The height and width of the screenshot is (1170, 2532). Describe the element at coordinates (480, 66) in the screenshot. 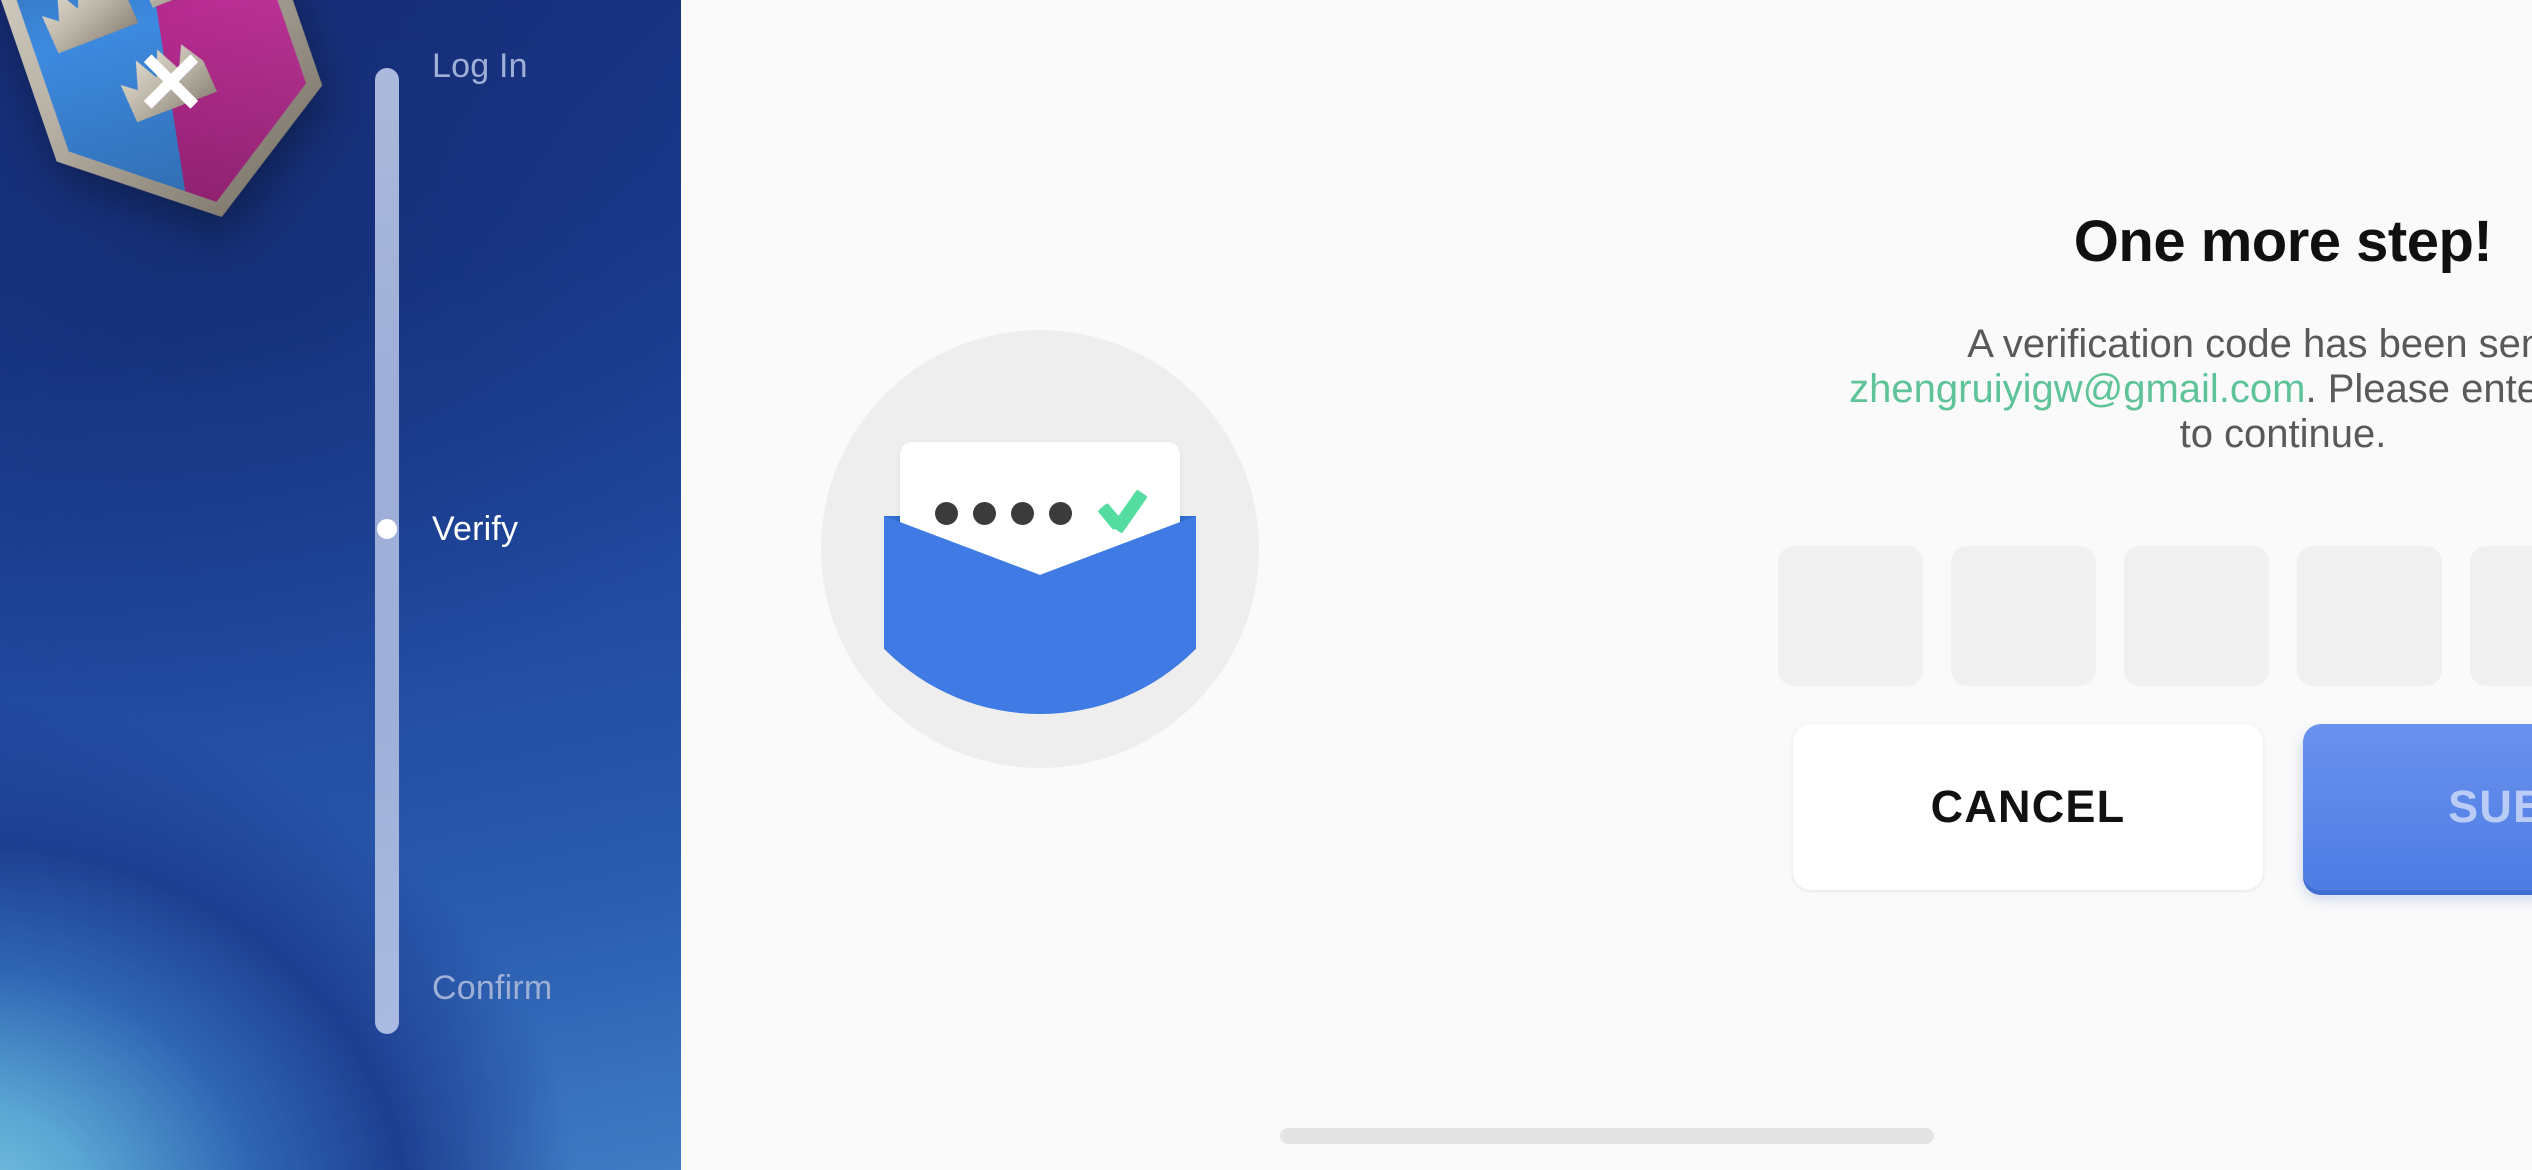

I see `step-label-login: Log In` at that location.